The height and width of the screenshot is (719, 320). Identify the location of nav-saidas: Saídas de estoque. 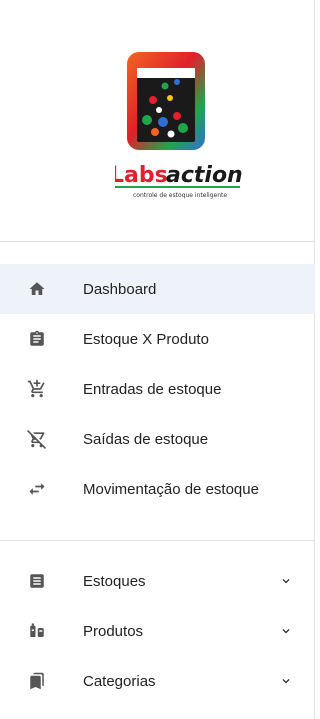
(157, 439).